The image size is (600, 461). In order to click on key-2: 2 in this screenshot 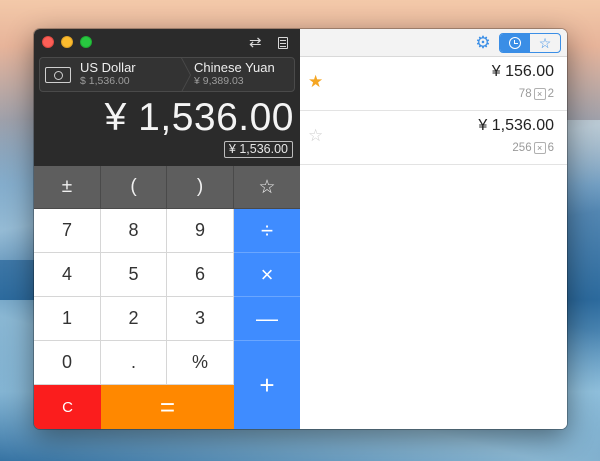, I will do `click(134, 319)`.